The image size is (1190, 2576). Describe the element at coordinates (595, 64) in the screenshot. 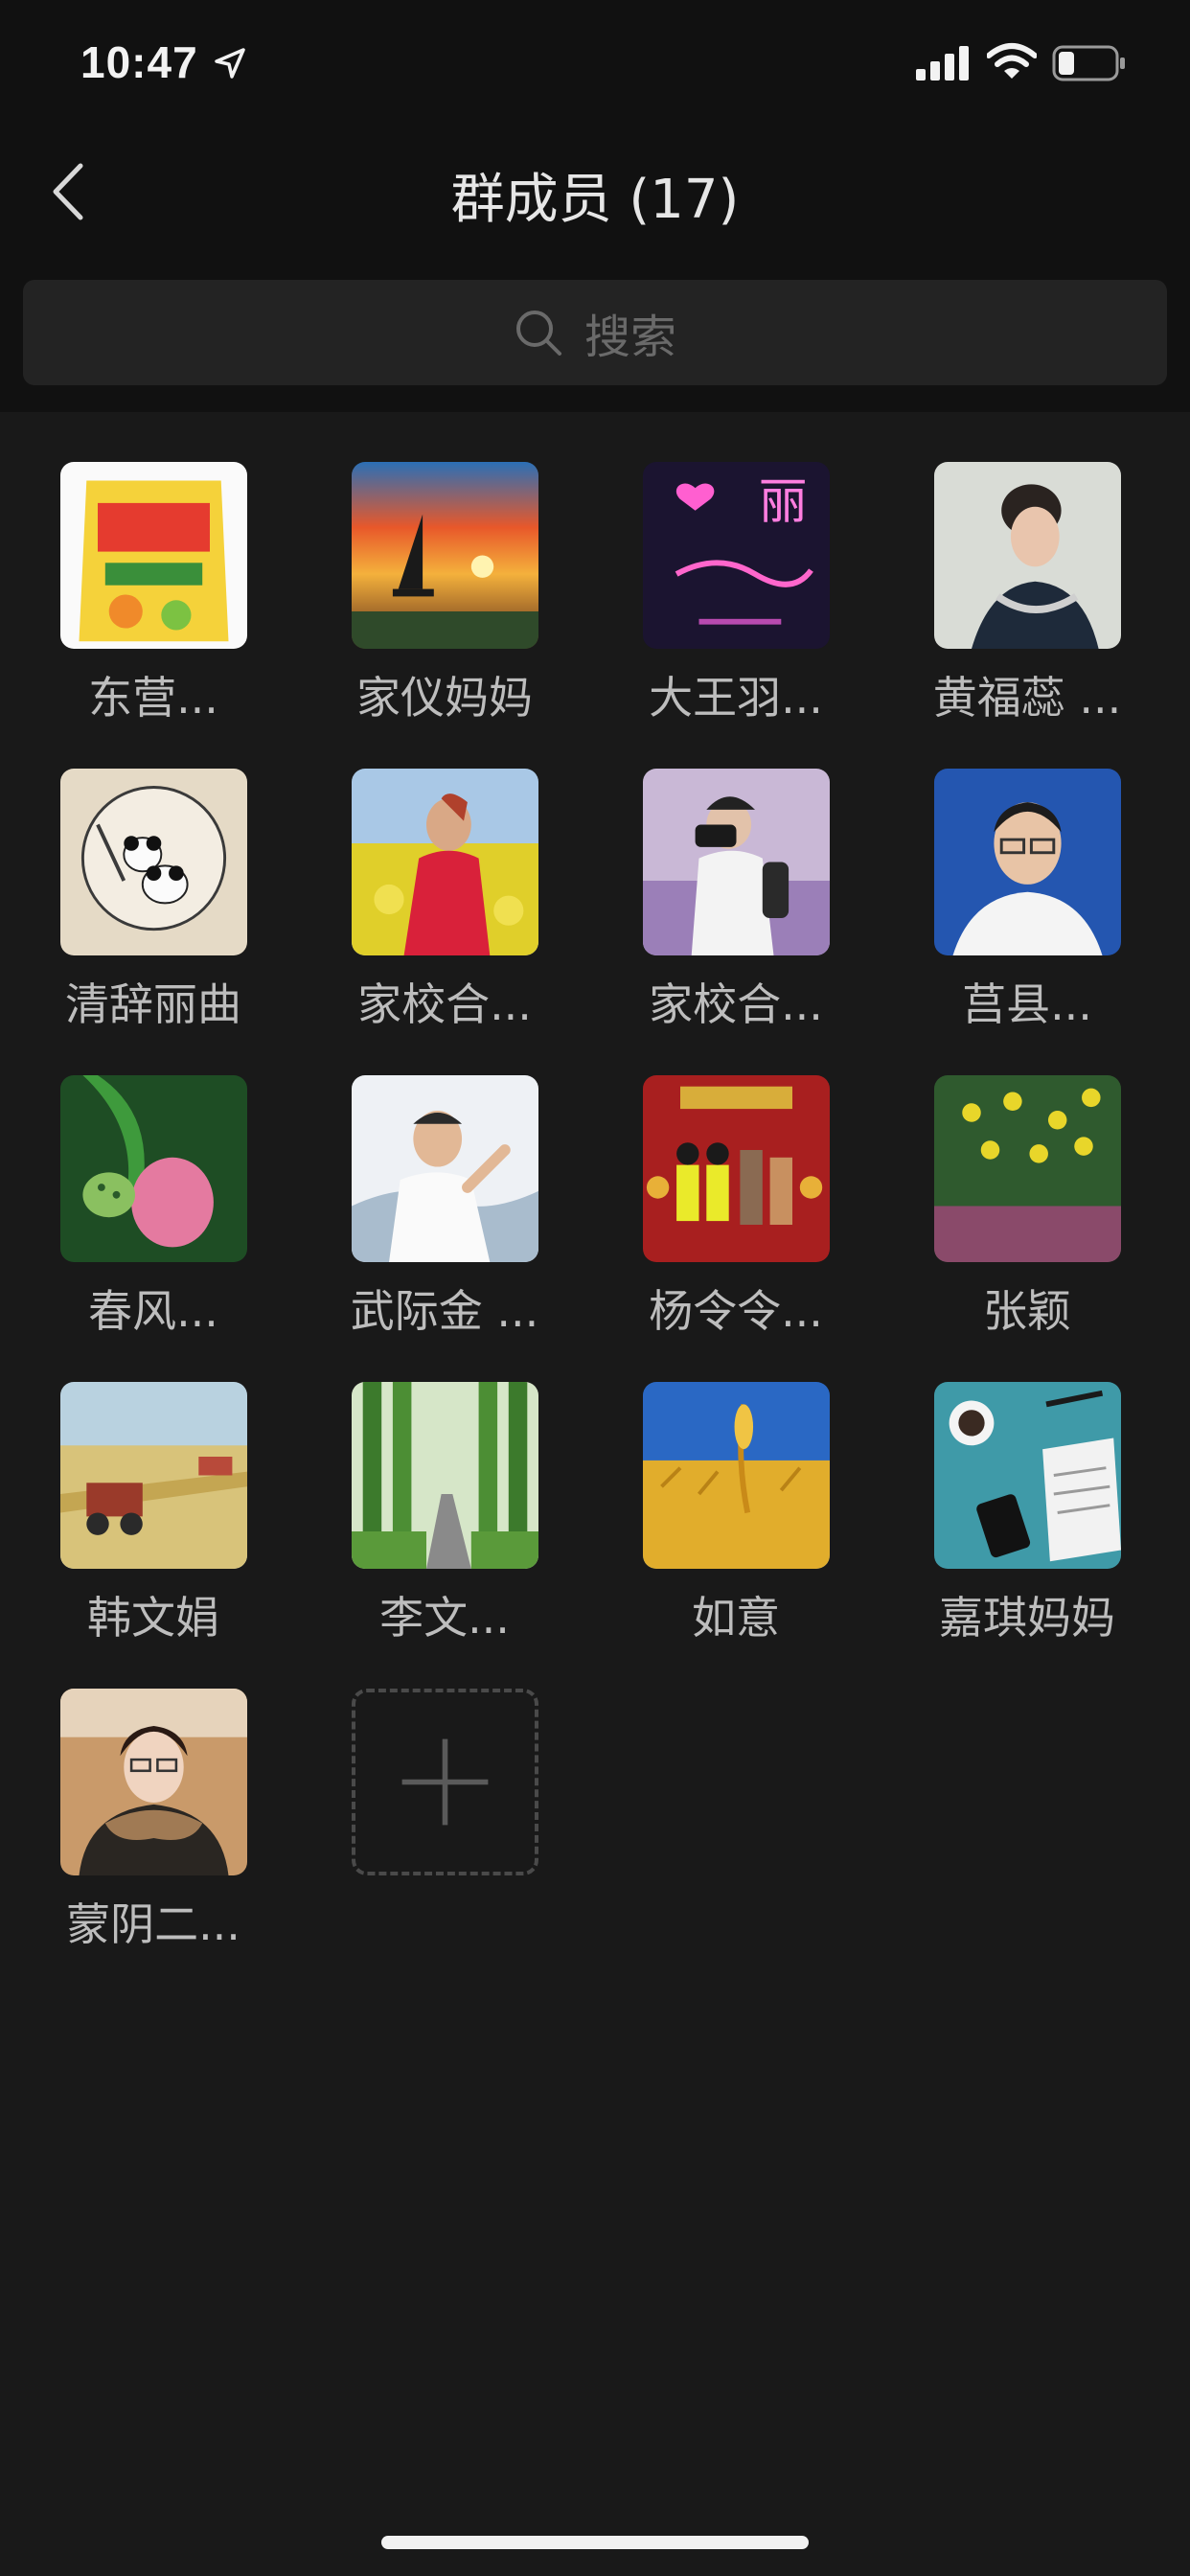

I see `status-bar: 10:47` at that location.